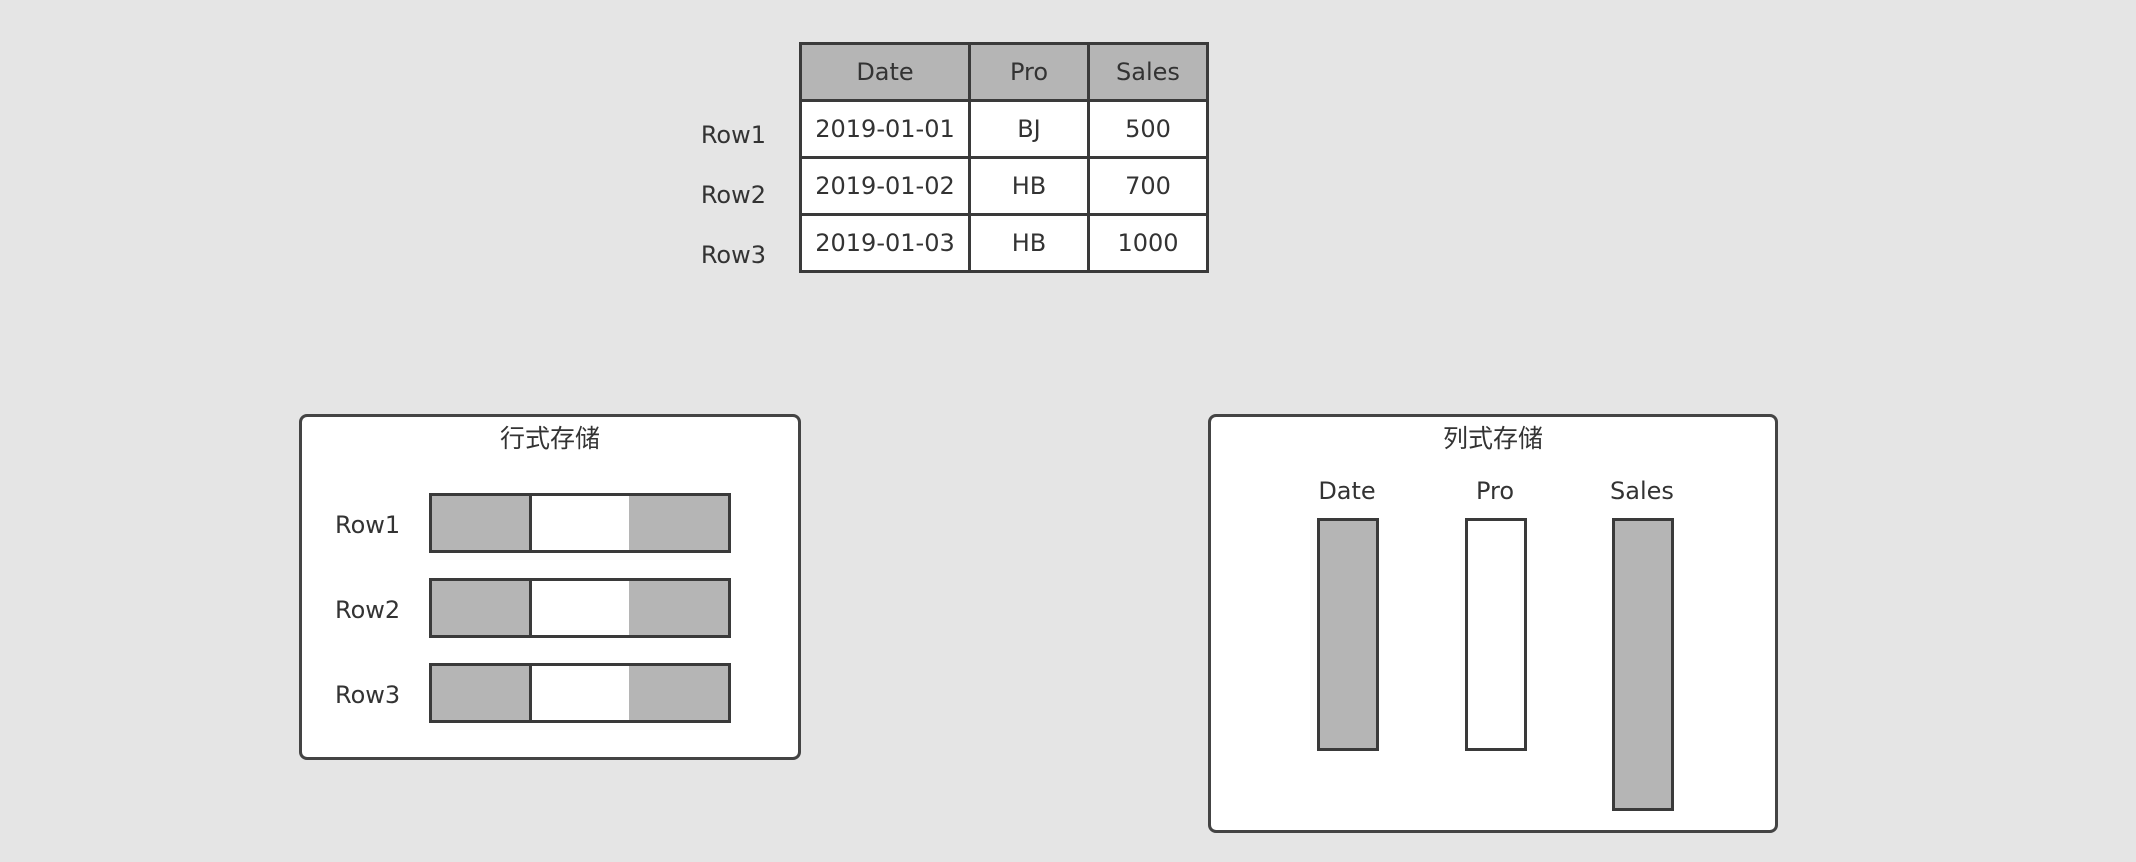  I want to click on row-store-panel: 行式存储 Row1 Row2 Row3, so click(550, 587).